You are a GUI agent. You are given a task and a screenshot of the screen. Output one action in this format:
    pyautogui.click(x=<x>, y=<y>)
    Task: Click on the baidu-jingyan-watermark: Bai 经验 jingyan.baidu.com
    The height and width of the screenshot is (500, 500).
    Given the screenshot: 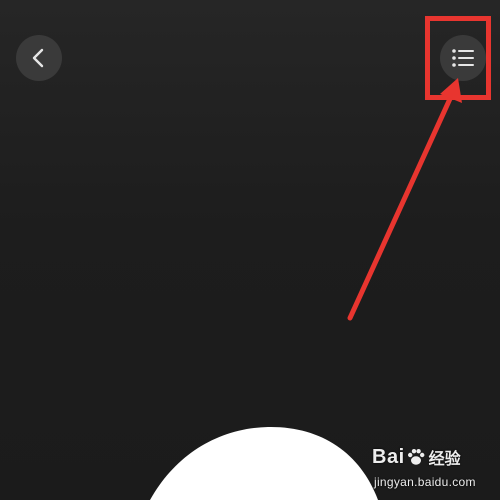 What is the action you would take?
    pyautogui.click(x=434, y=468)
    